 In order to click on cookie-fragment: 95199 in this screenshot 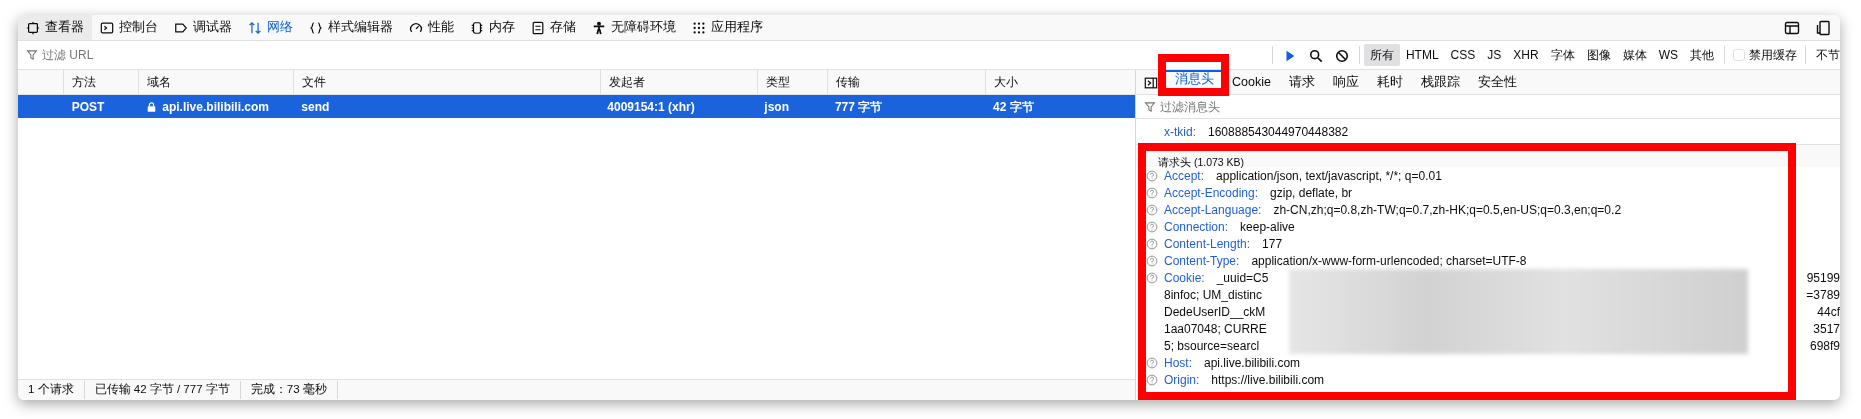, I will do `click(1823, 278)`.